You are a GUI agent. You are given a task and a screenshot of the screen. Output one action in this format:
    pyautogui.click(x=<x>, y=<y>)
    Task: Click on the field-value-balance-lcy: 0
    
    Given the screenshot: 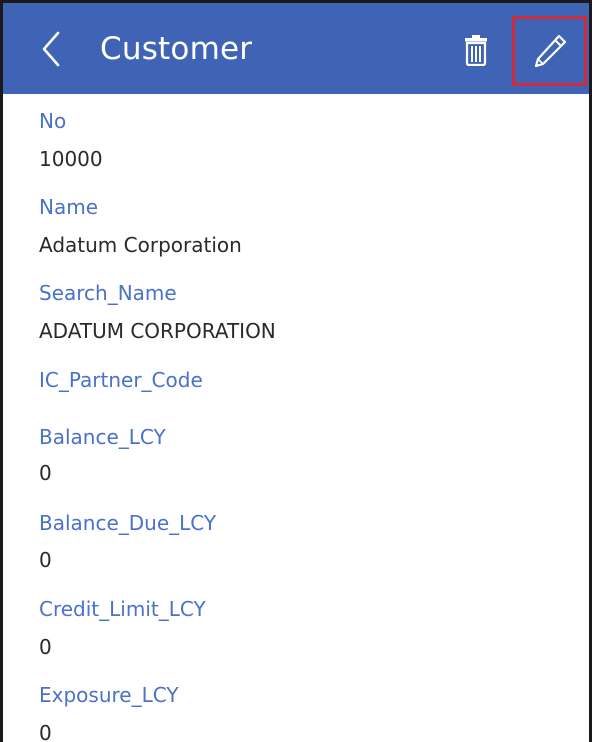 What is the action you would take?
    pyautogui.click(x=45, y=473)
    